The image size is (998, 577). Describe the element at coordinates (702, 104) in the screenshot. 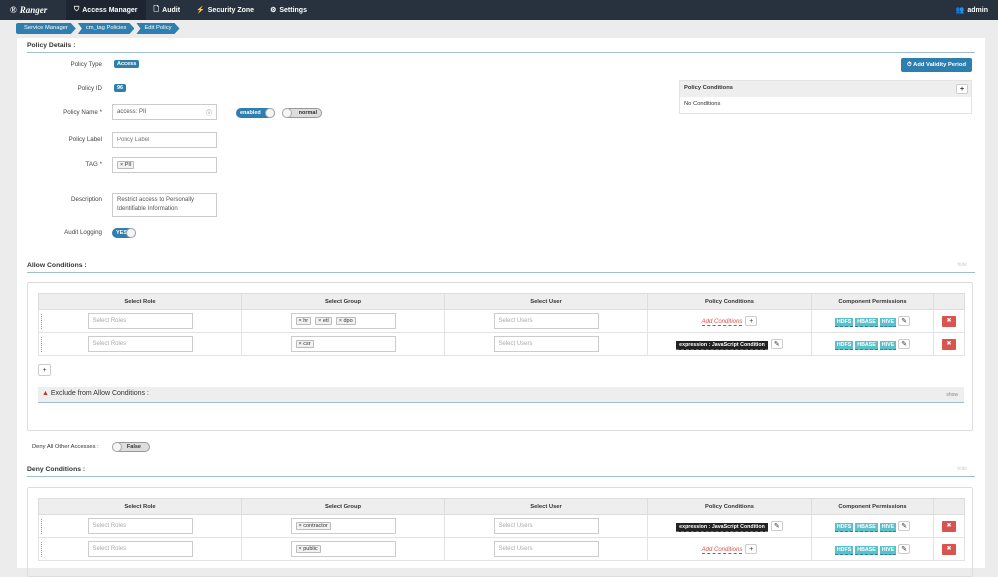

I see `no-conditions-text: No Conditions` at that location.